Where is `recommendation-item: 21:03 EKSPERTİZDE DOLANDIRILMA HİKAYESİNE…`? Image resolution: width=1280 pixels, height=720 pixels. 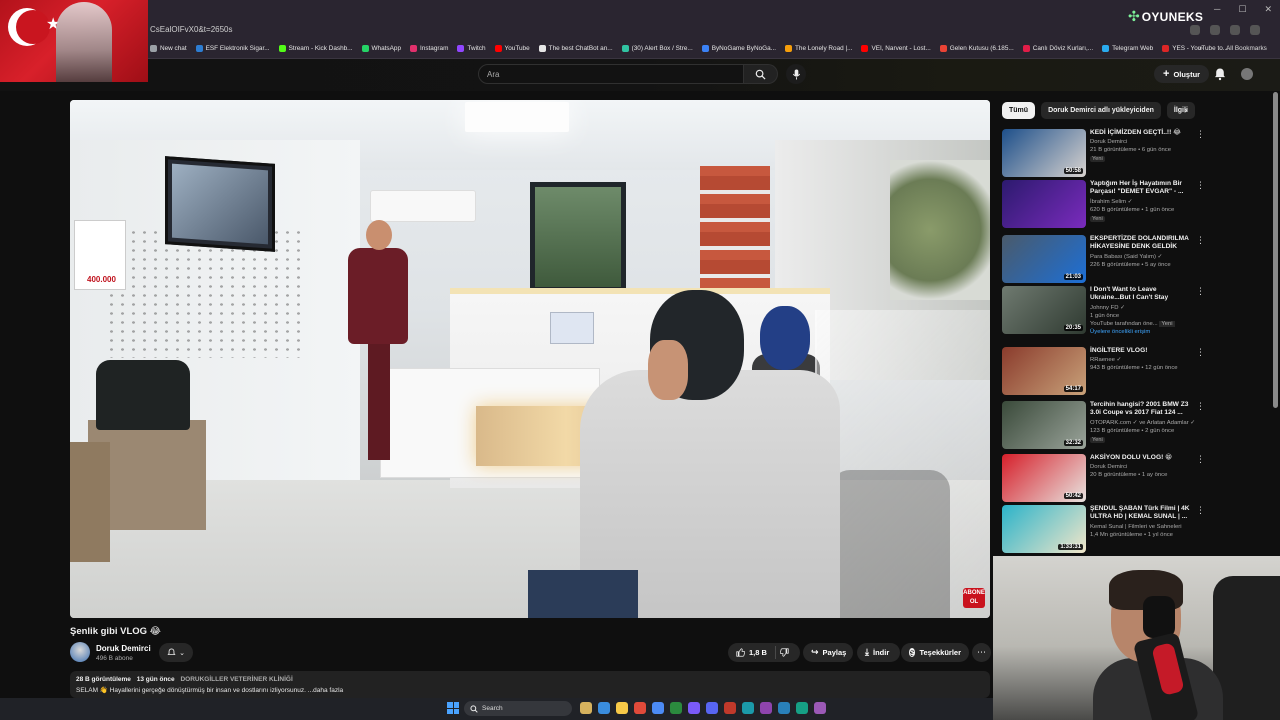 recommendation-item: 21:03 EKSPERTİZDE DOLANDIRILMA HİKAYESİNE… is located at coordinates (1103, 260).